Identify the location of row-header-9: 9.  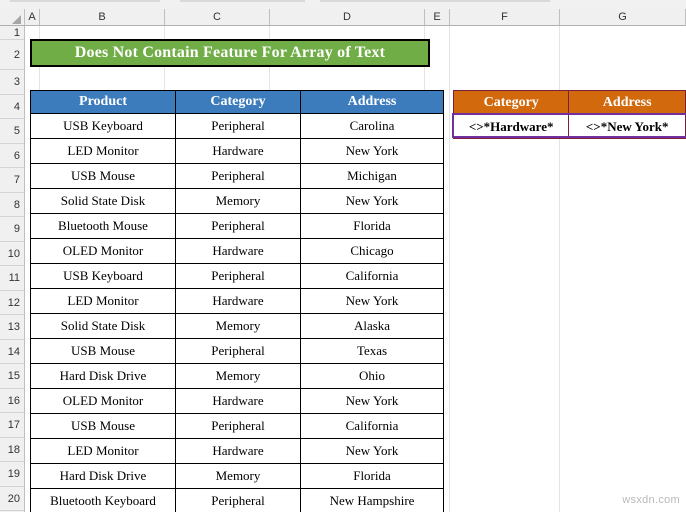
(12, 229).